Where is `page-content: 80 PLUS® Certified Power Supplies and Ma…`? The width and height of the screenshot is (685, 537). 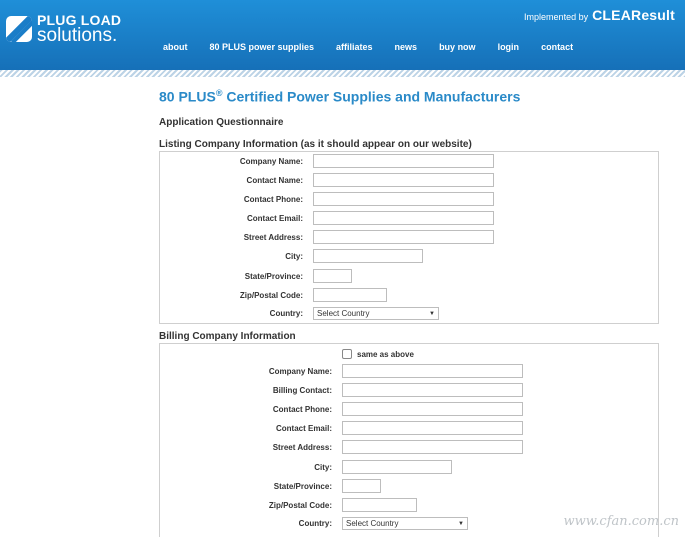
page-content: 80 PLUS® Certified Power Supplies and Ma… is located at coordinates (422, 108).